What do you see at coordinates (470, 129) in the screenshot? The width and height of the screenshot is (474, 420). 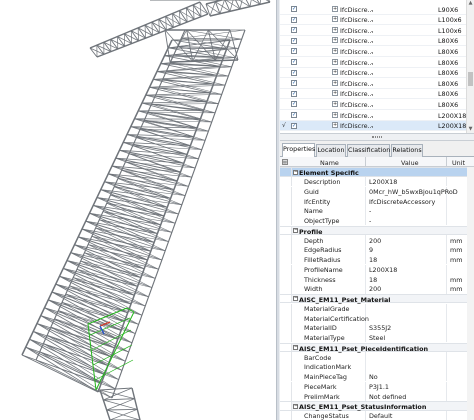 I see `scroll-down-icon: ▼` at bounding box center [470, 129].